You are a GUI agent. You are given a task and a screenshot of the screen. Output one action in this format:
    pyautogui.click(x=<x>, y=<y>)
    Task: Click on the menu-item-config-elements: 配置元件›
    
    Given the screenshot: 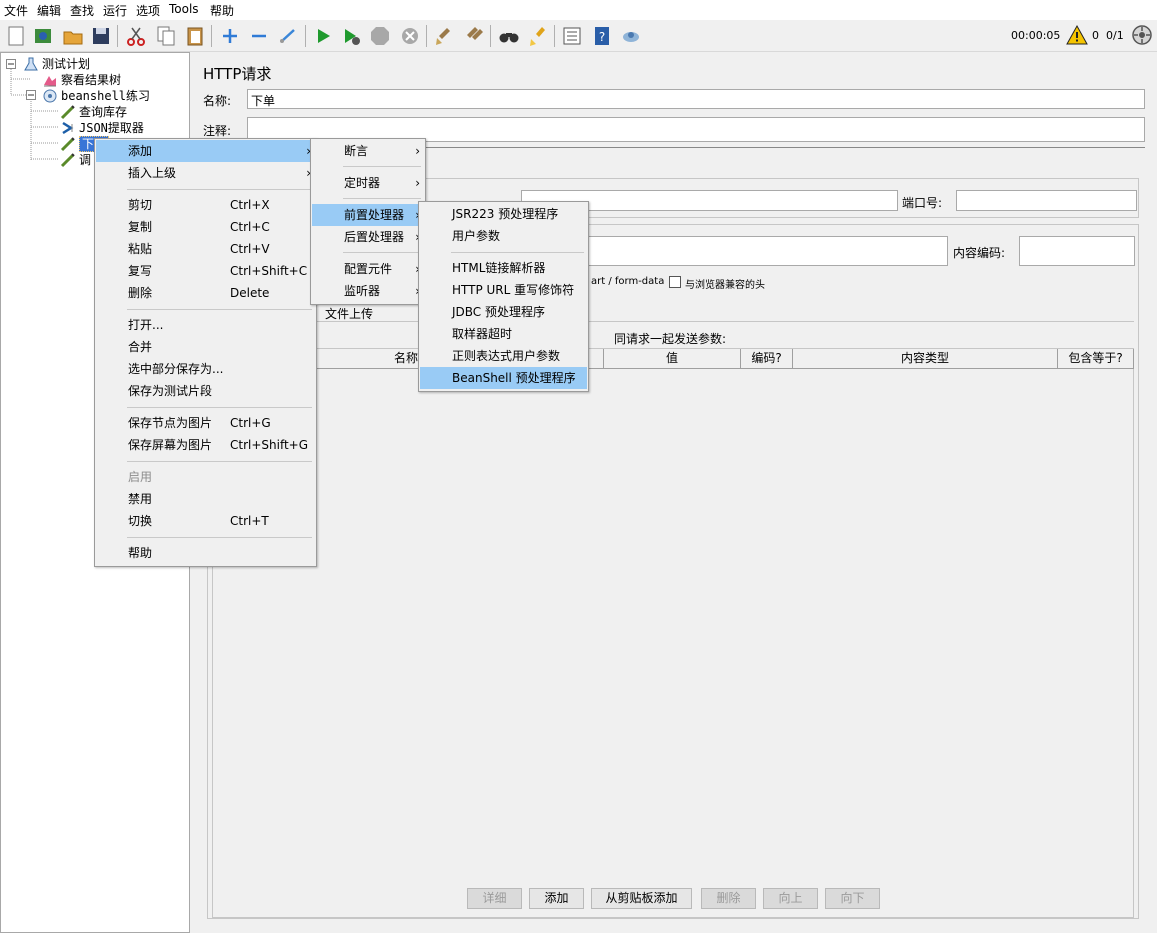 What is the action you would take?
    pyautogui.click(x=368, y=269)
    